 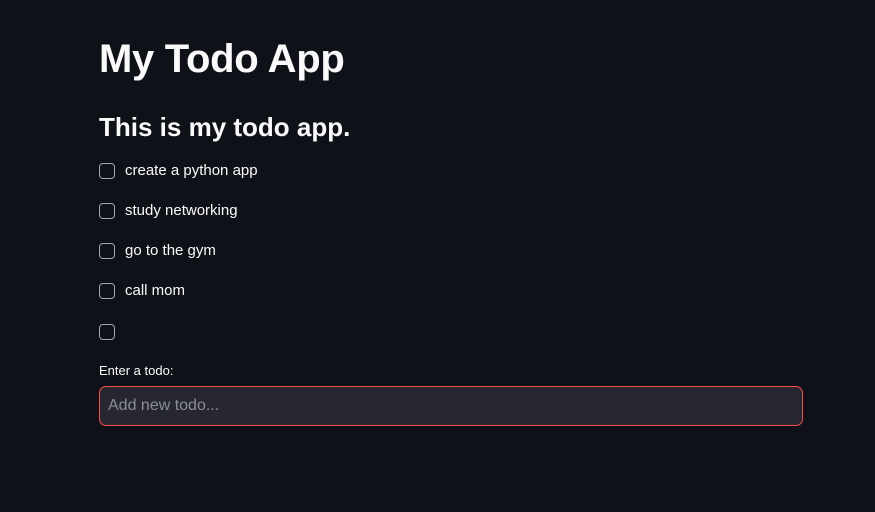 I want to click on todo-item: go to the gym, so click(x=157, y=251).